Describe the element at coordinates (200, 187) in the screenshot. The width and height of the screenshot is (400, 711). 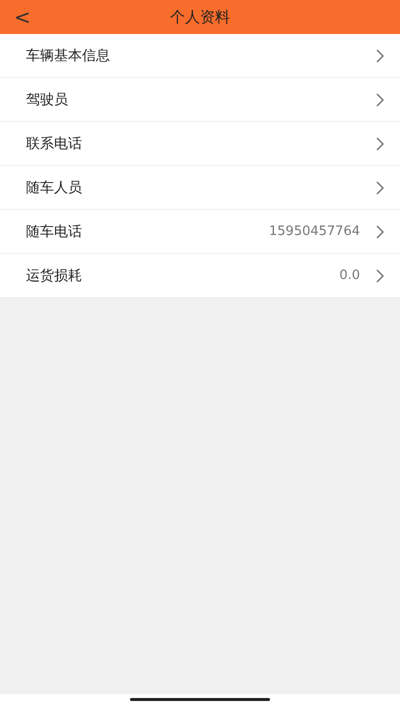
I see `list-row: 随车人员` at that location.